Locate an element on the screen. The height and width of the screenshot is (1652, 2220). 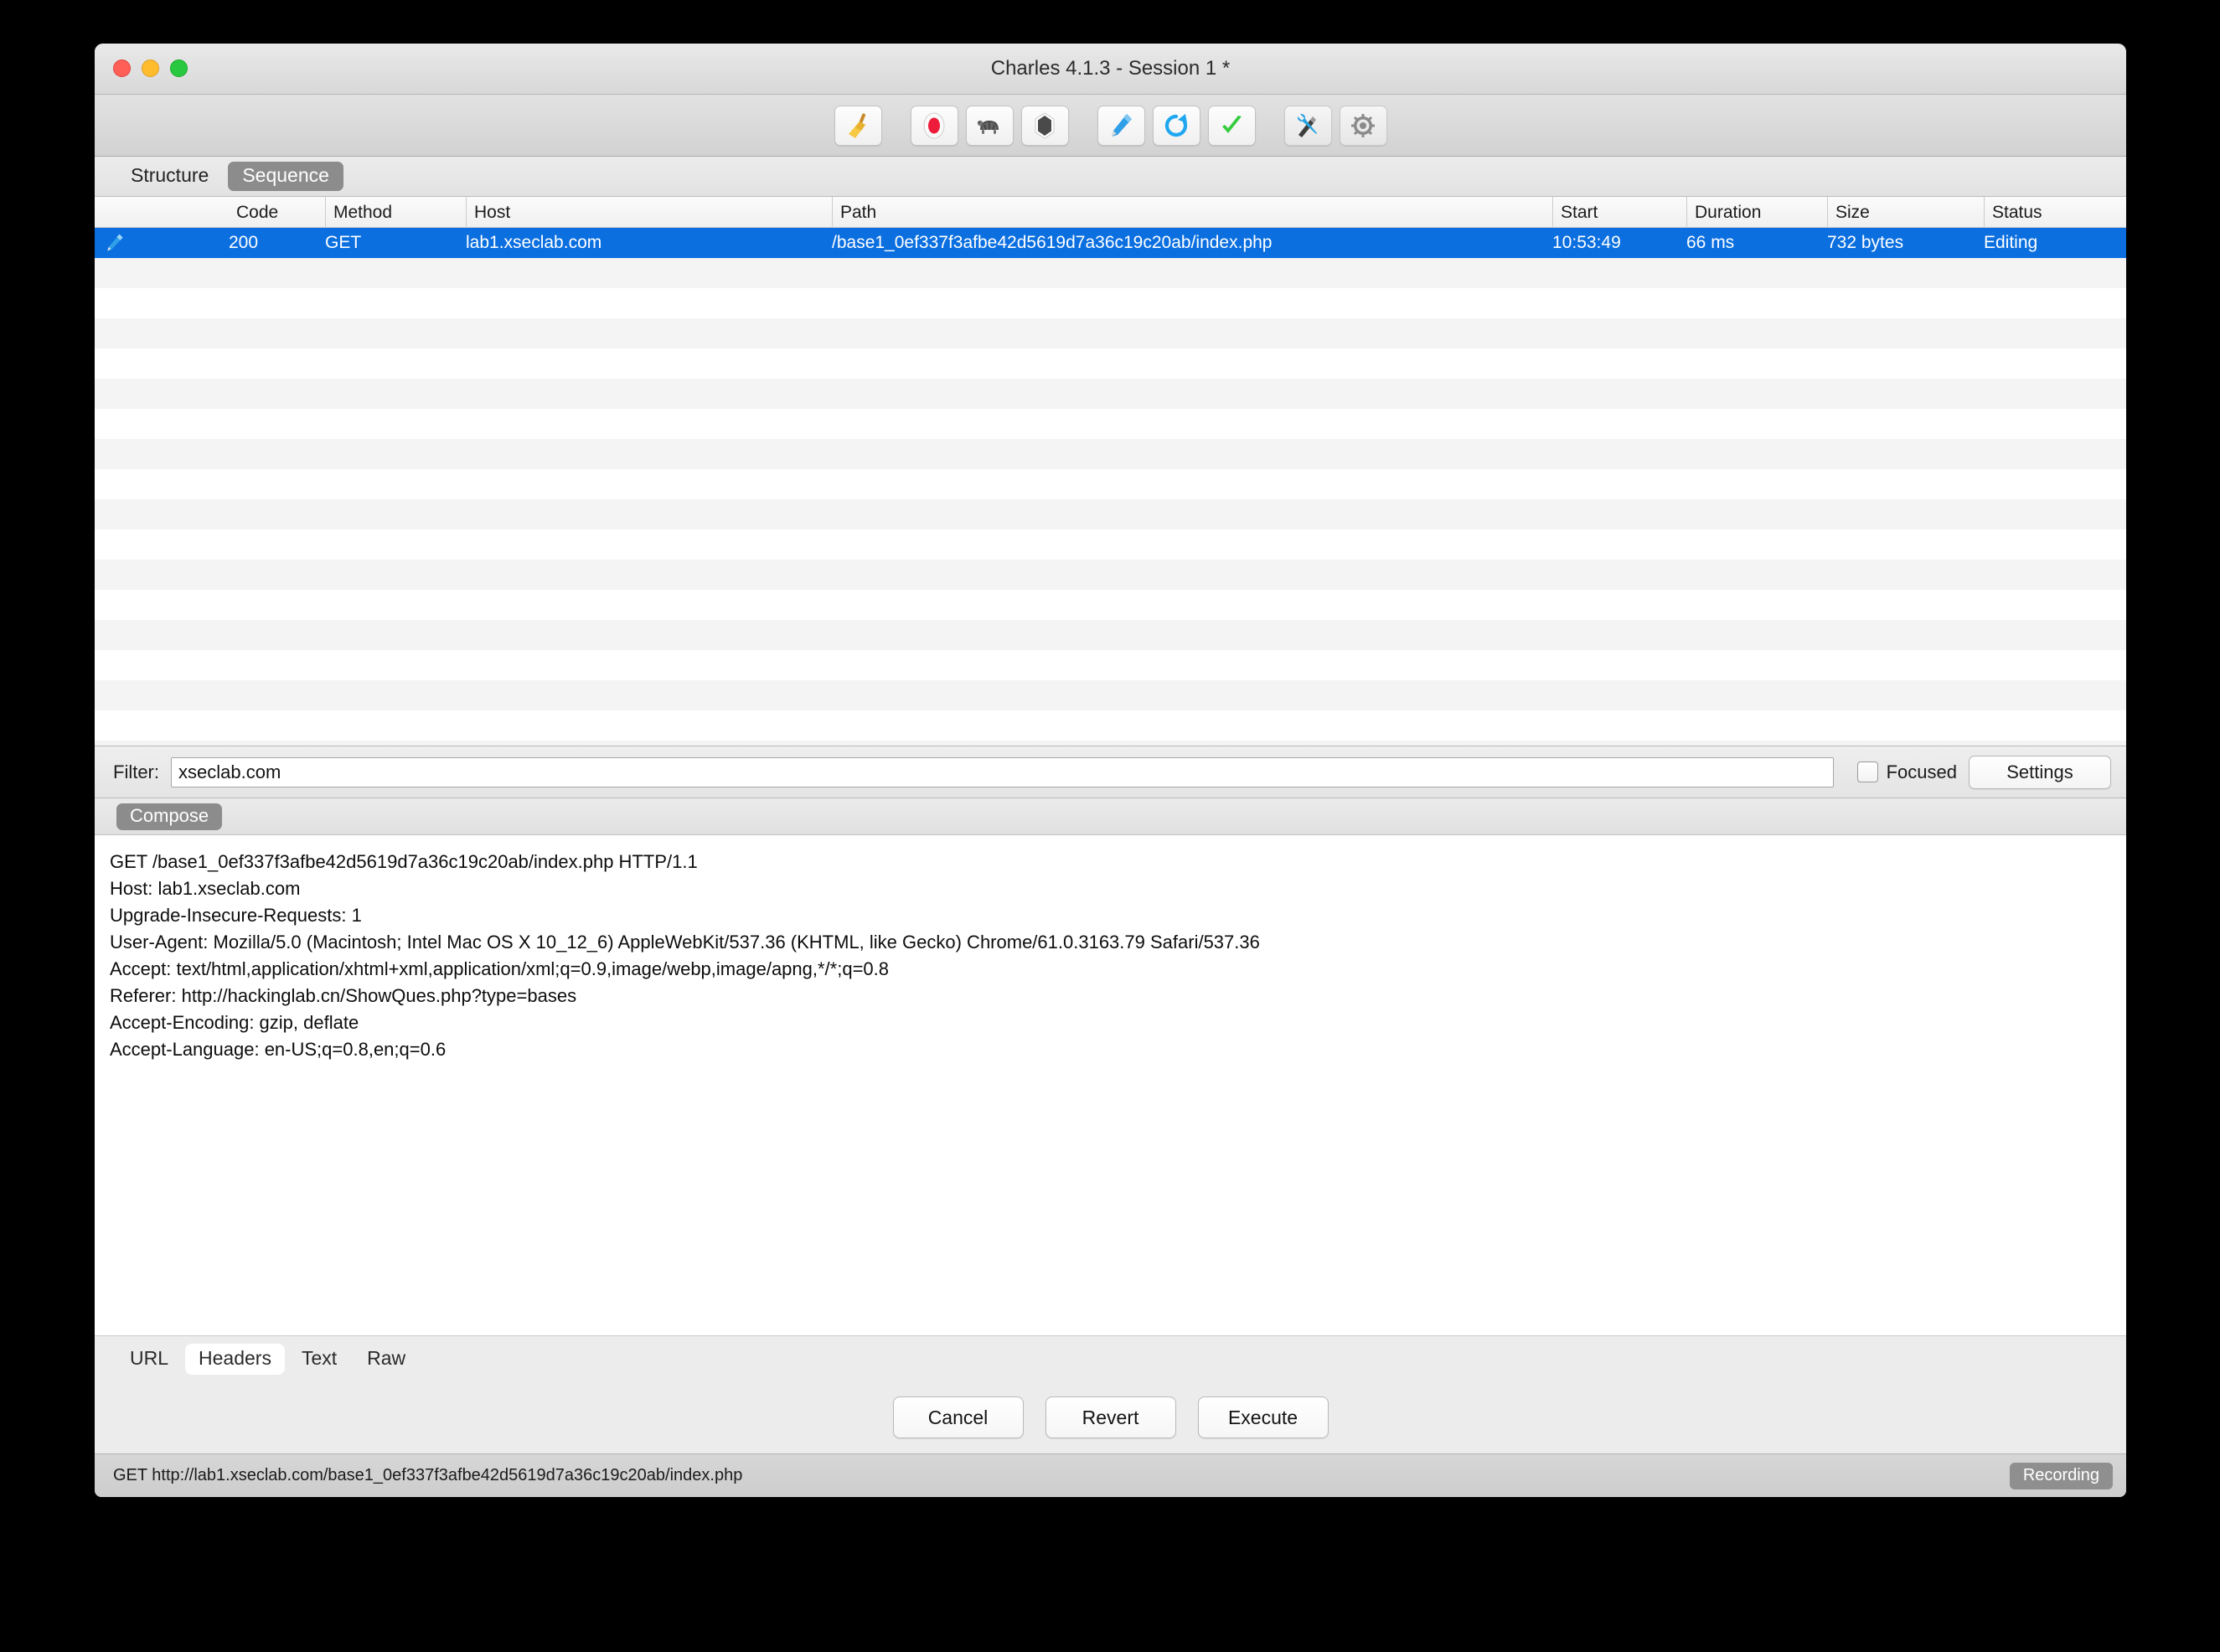
column-header-path: Path is located at coordinates (1192, 212).